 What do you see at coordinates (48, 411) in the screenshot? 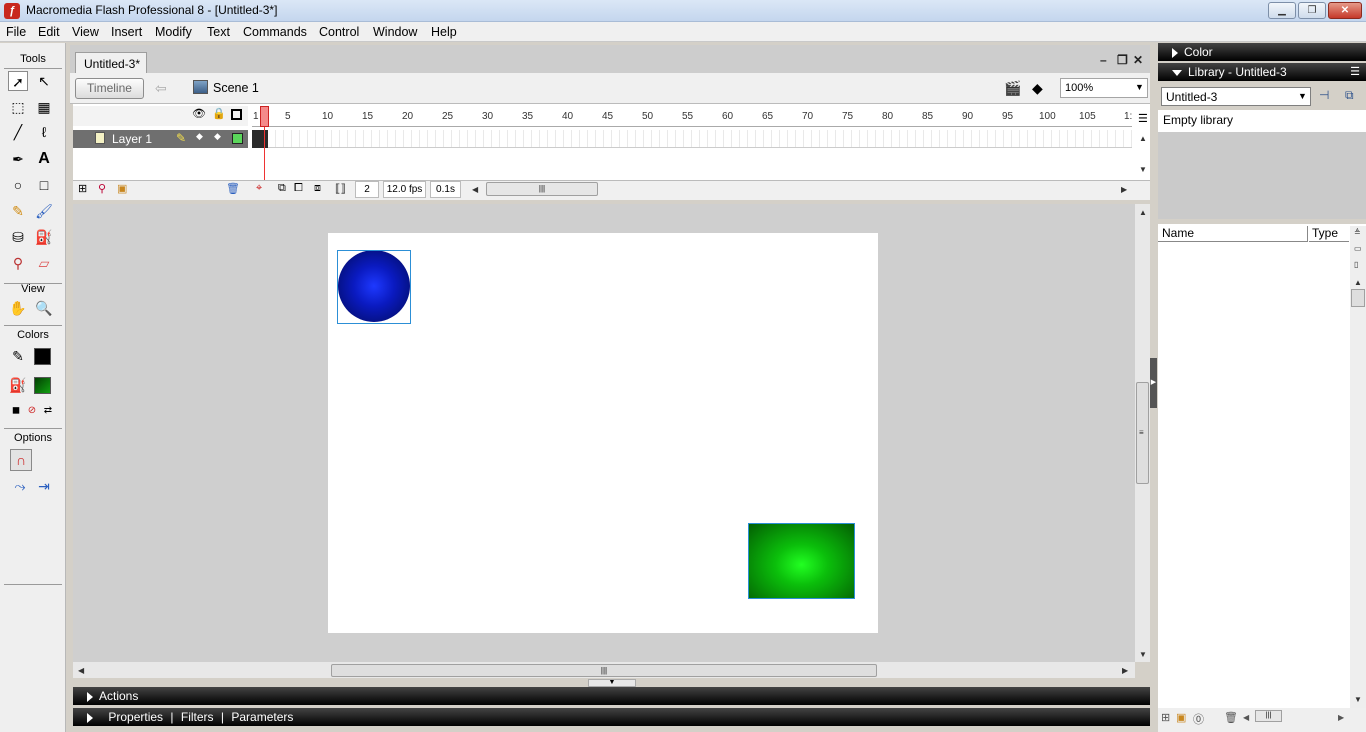
I see `swap-colors-icon: ⇄` at bounding box center [48, 411].